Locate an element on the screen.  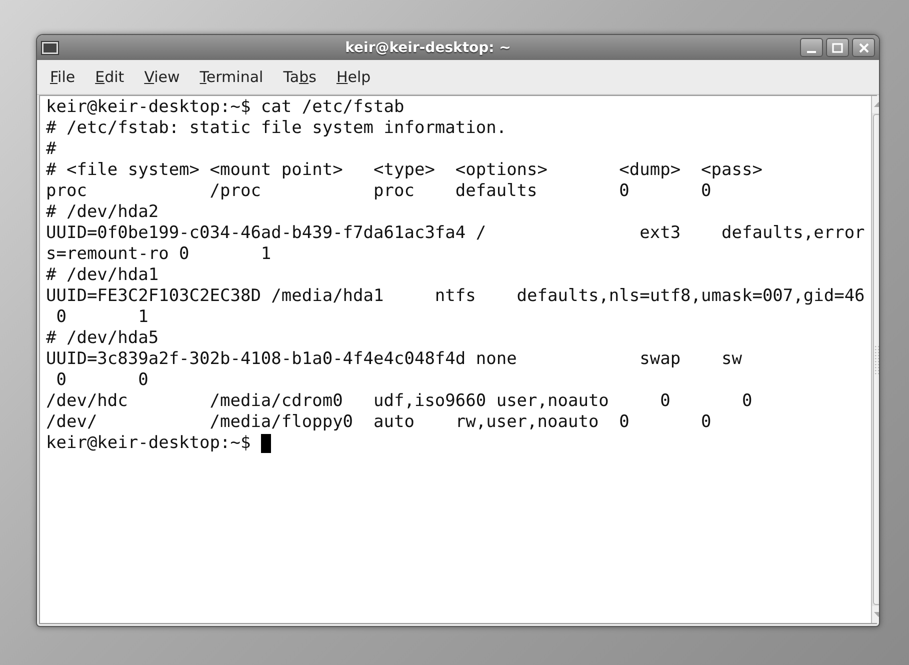
terminal-line: s=remount-ro 0 1 is located at coordinates (159, 254).